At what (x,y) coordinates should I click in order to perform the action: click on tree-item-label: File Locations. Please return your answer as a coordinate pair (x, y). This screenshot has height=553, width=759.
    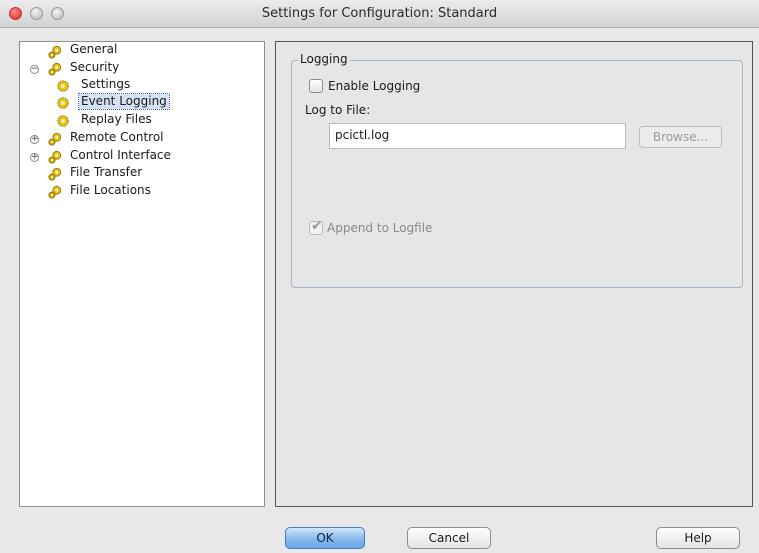
    Looking at the image, I should click on (110, 190).